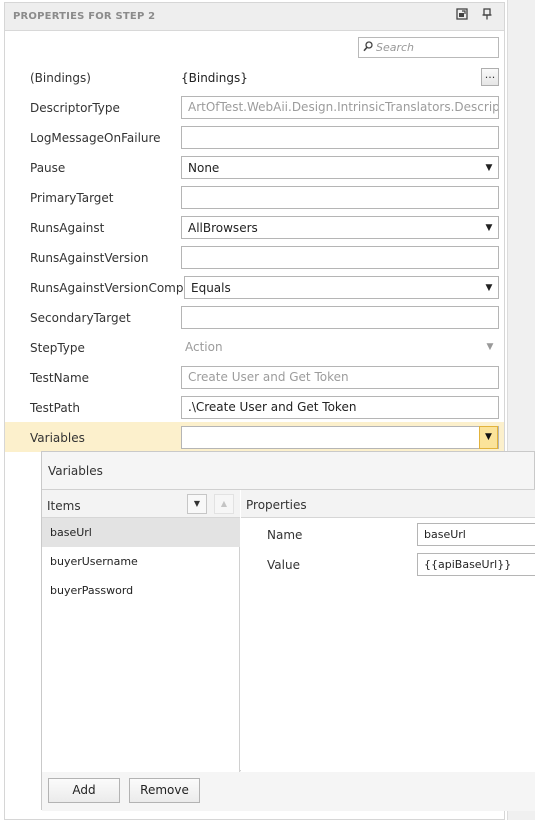 The image size is (535, 820). I want to click on prop-label: LogMessageOnFailure, so click(95, 138).